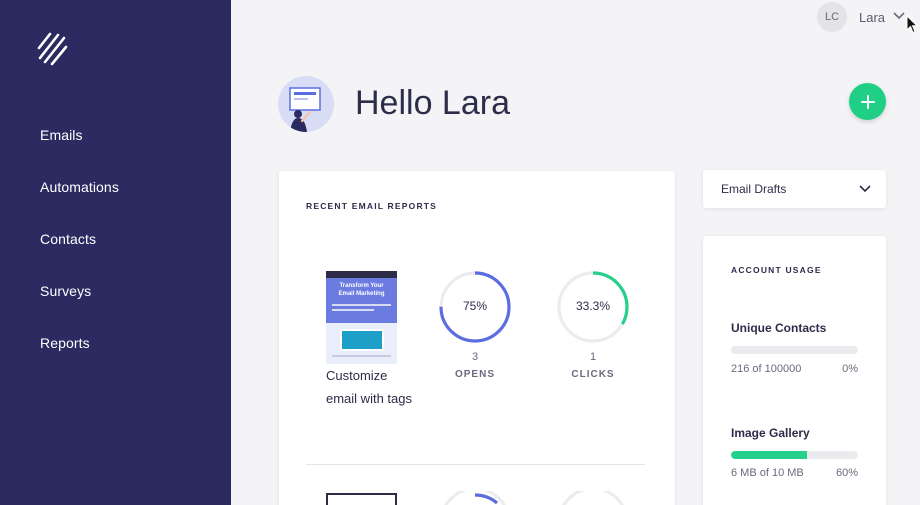 This screenshot has height=505, width=920. Describe the element at coordinates (769, 455) in the screenshot. I see `usage-bar-fill-gallery` at that location.